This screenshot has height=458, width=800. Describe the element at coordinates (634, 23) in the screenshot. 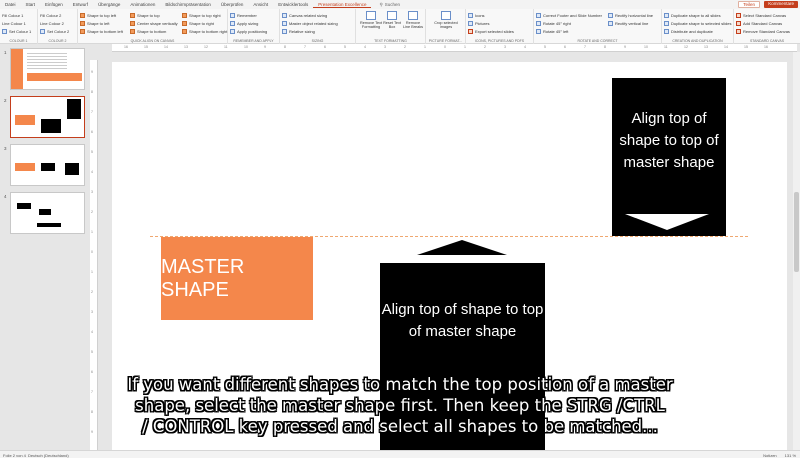

I see `rectify-vertical-button: Rectify vertical line` at that location.